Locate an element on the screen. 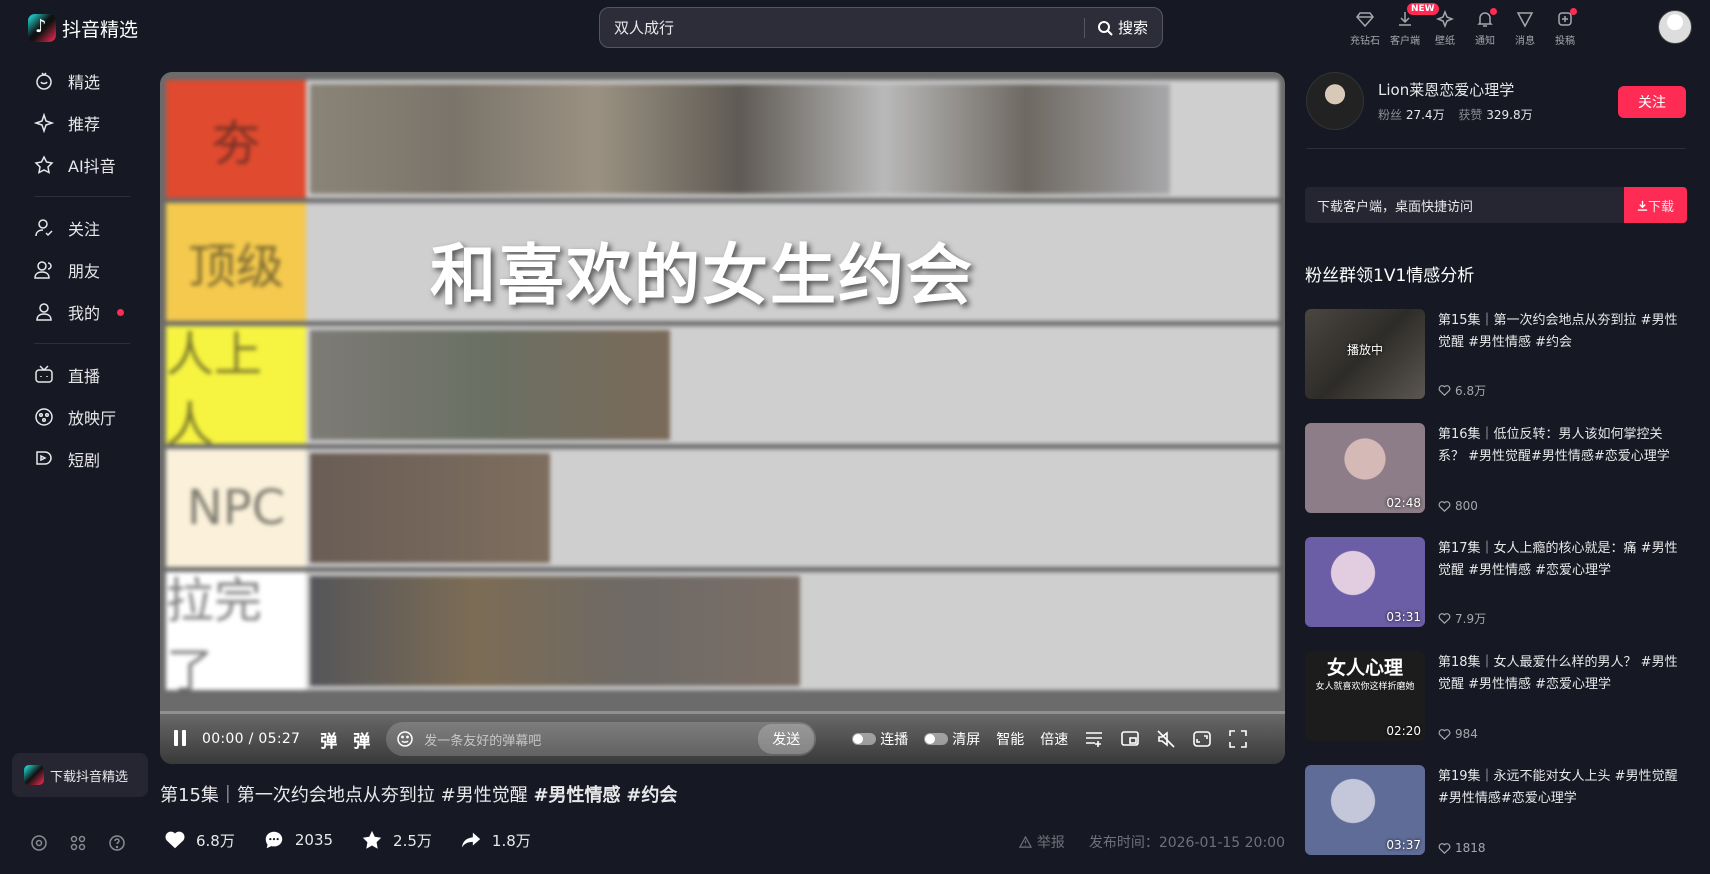 The width and height of the screenshot is (1710, 874). sidebar-item-follow: 关注 is located at coordinates (82, 228).